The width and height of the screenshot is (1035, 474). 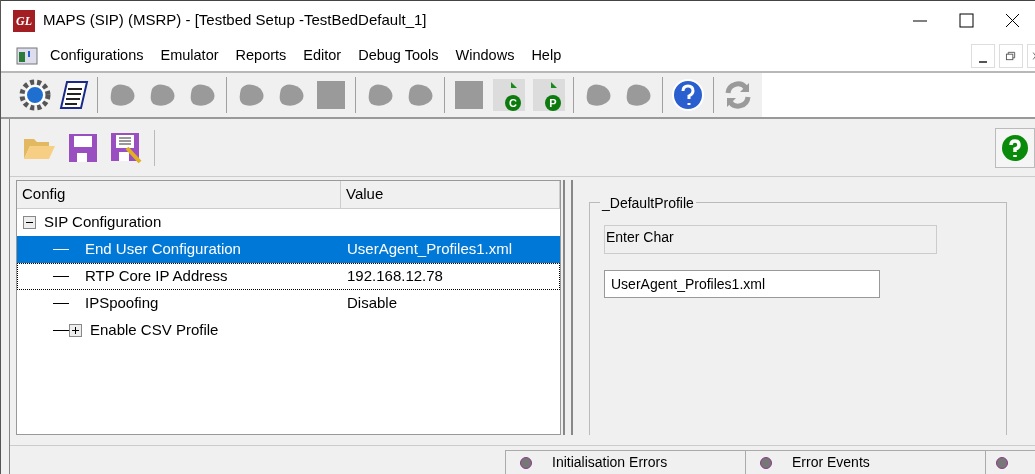 What do you see at coordinates (189, 55) in the screenshot?
I see `menu-item: Emulator` at bounding box center [189, 55].